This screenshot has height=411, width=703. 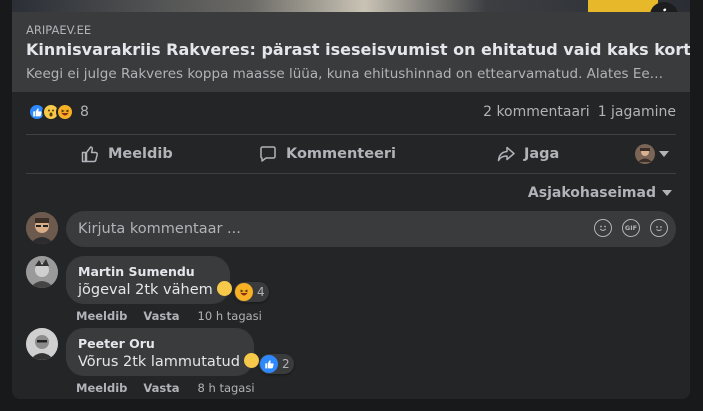 What do you see at coordinates (226, 388) in the screenshot?
I see `comment-timestamp: 8 h tagasi` at bounding box center [226, 388].